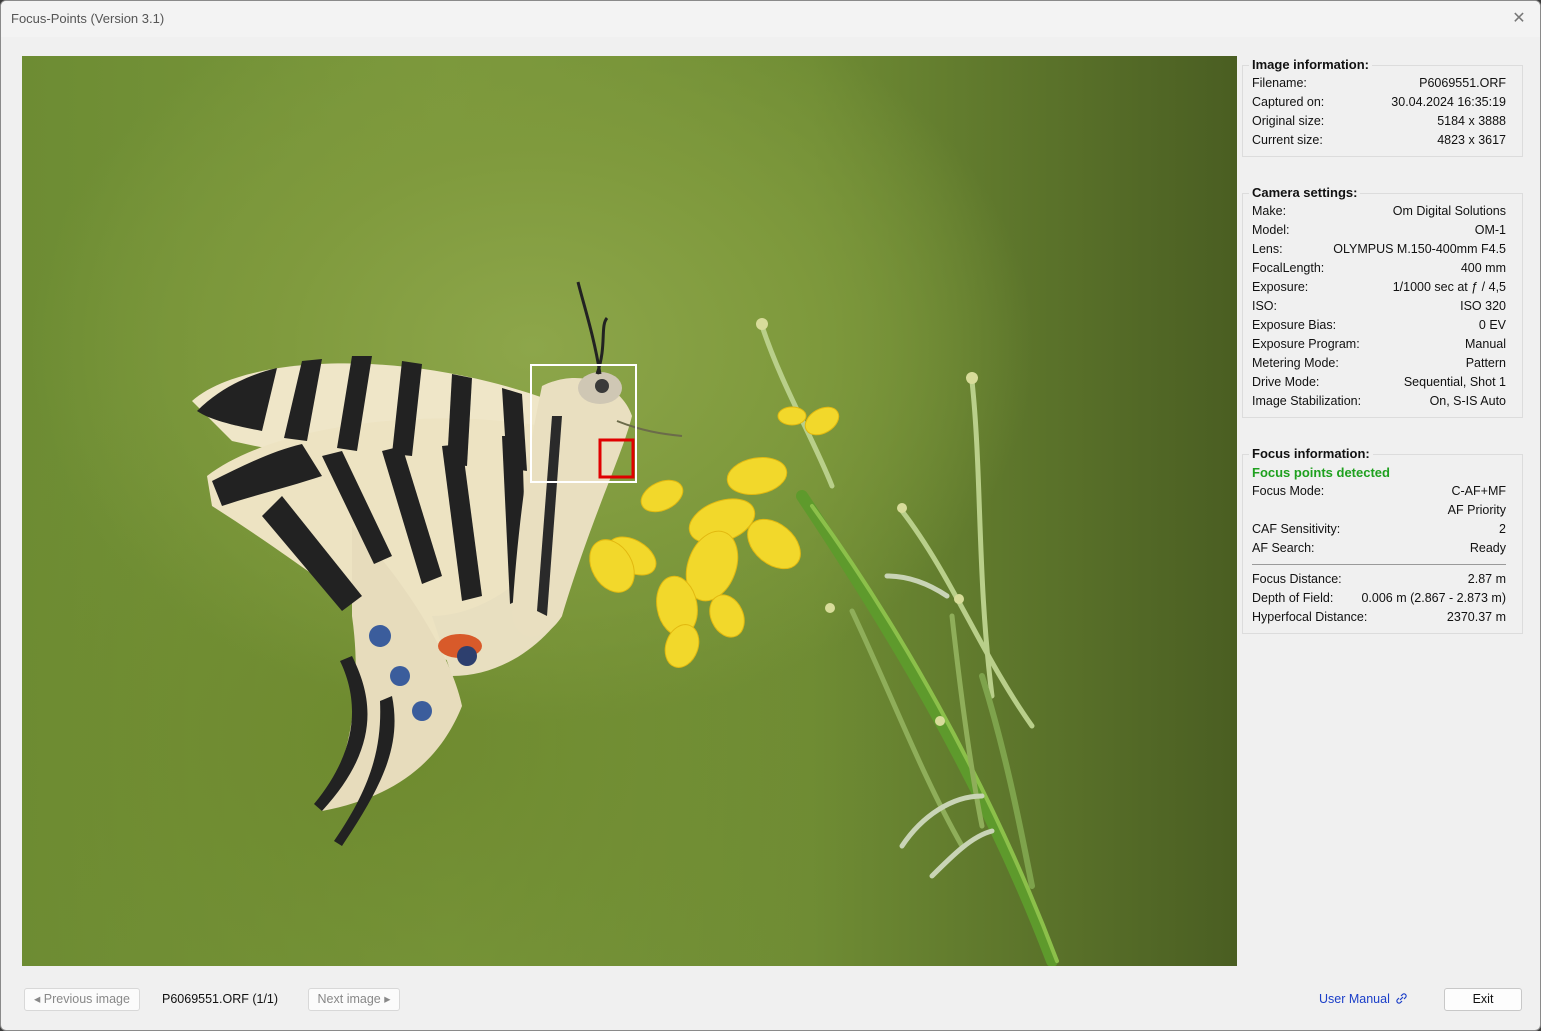 This screenshot has height=1031, width=1541. Describe the element at coordinates (1296, 529) in the screenshot. I see `info-label: CAF Sensitivity:` at that location.